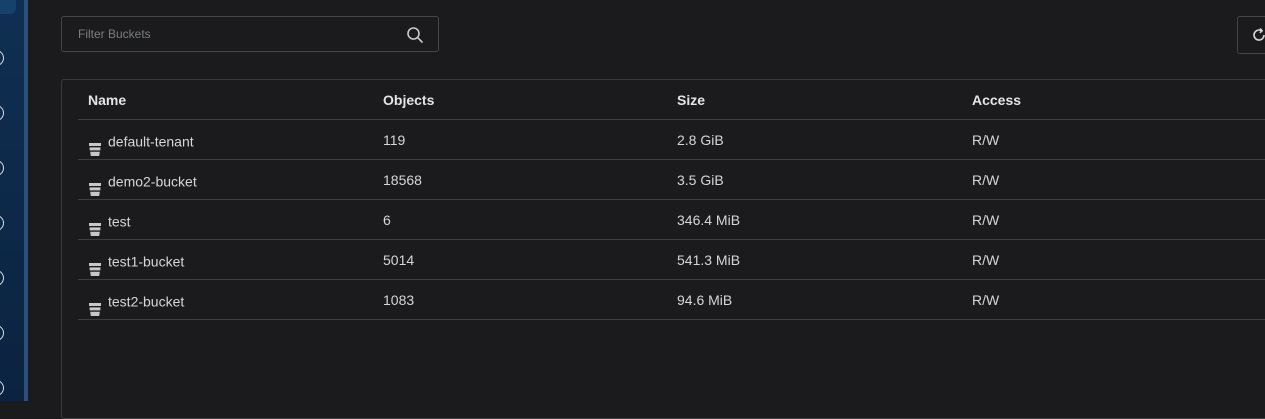  What do you see at coordinates (142, 179) in the screenshot?
I see `bucket-name-cell: demo2-bucket` at bounding box center [142, 179].